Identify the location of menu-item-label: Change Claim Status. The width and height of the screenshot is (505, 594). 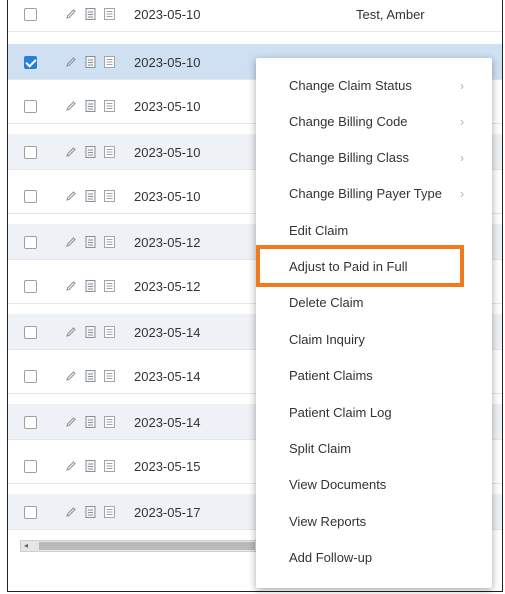
(350, 85).